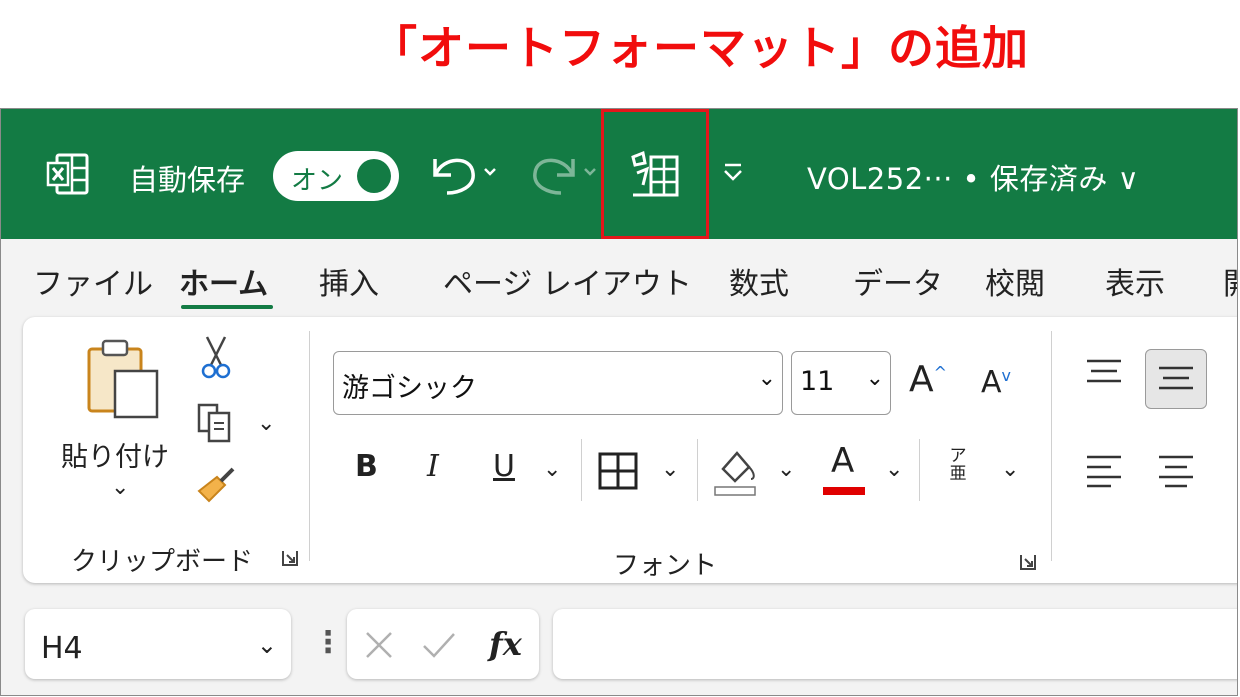 This screenshot has height=697, width=1240. I want to click on copy-dropdown-chevron: ⌄, so click(266, 423).